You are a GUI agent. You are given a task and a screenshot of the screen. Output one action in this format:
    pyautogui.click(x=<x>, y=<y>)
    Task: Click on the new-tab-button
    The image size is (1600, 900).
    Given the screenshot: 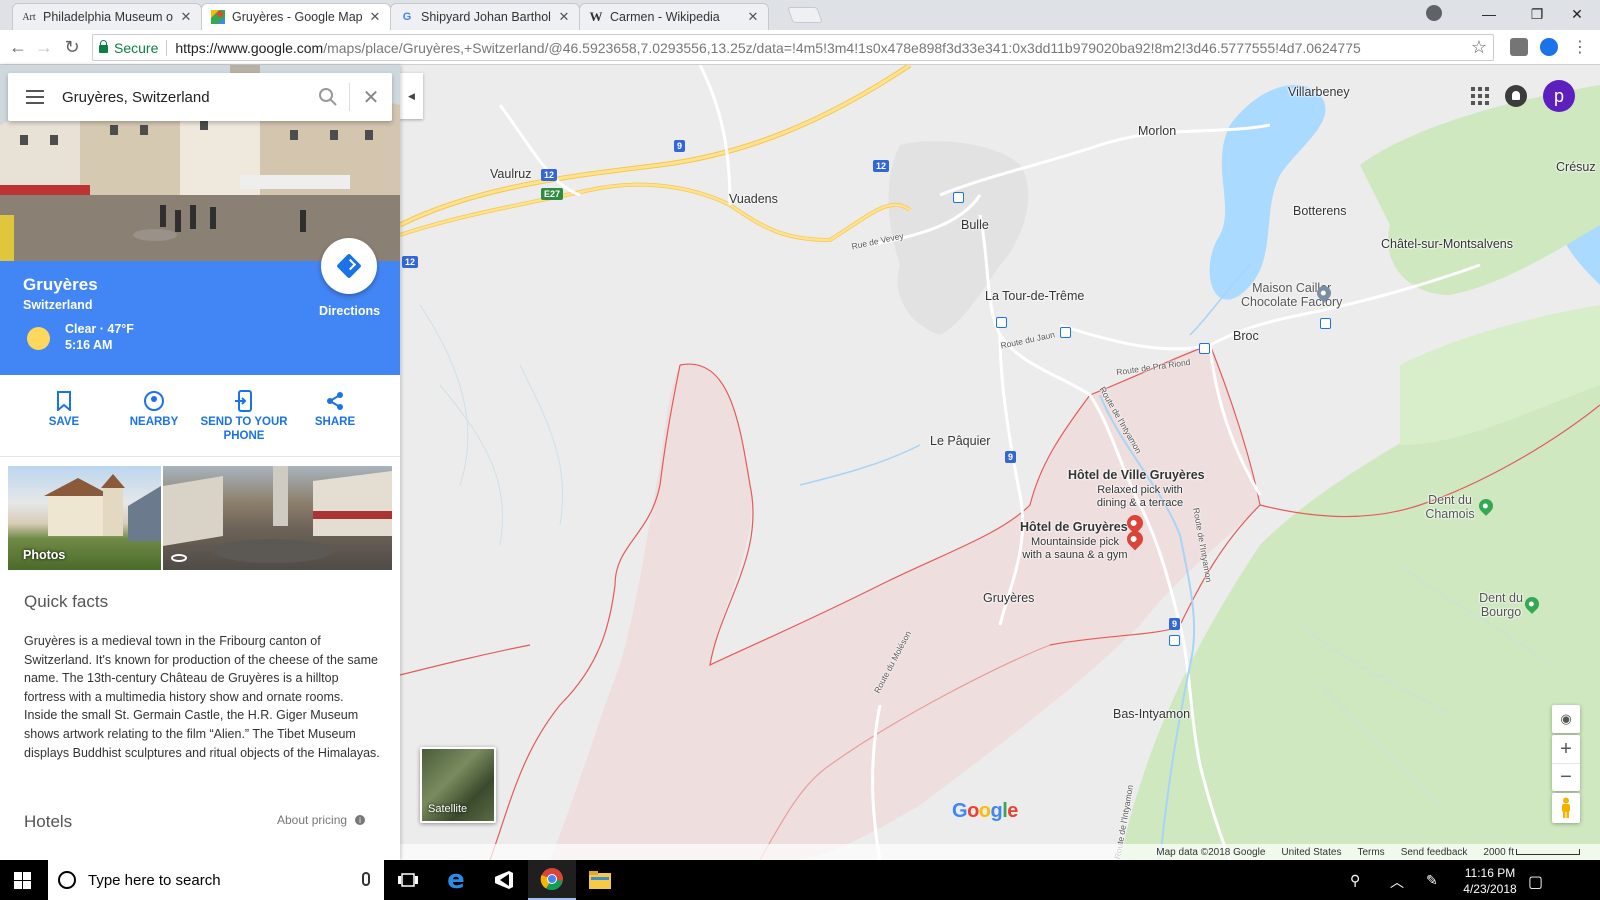 What is the action you would take?
    pyautogui.click(x=805, y=15)
    